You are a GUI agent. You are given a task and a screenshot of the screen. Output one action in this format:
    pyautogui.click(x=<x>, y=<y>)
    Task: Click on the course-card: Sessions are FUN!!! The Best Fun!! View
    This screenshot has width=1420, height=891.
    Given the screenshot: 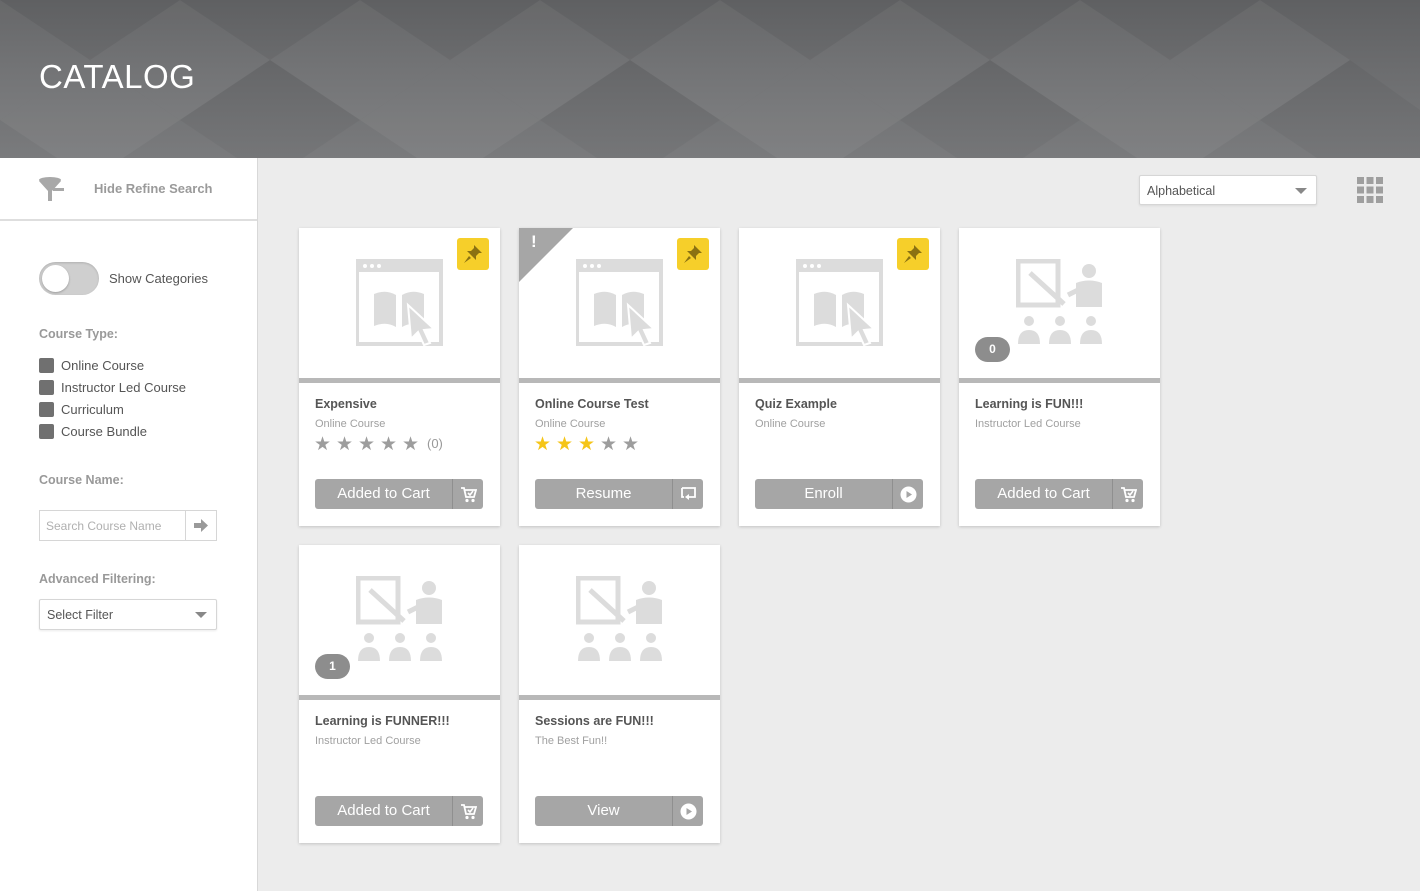 What is the action you would take?
    pyautogui.click(x=619, y=694)
    